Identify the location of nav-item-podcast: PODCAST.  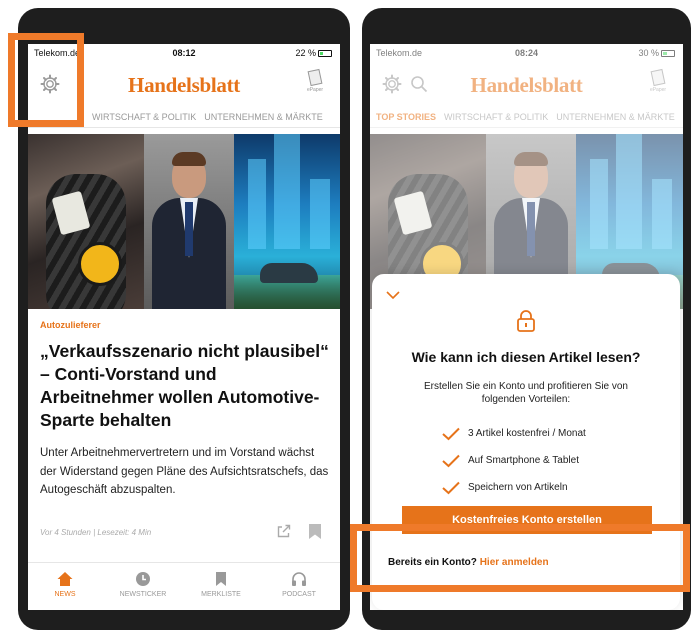
(299, 584).